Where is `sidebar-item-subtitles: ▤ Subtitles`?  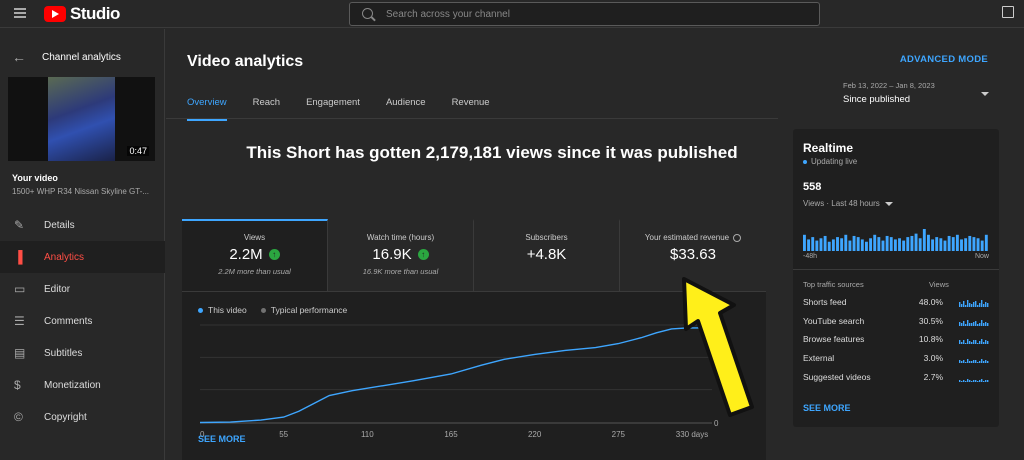
sidebar-item-subtitles: ▤ Subtitles is located at coordinates (82, 353).